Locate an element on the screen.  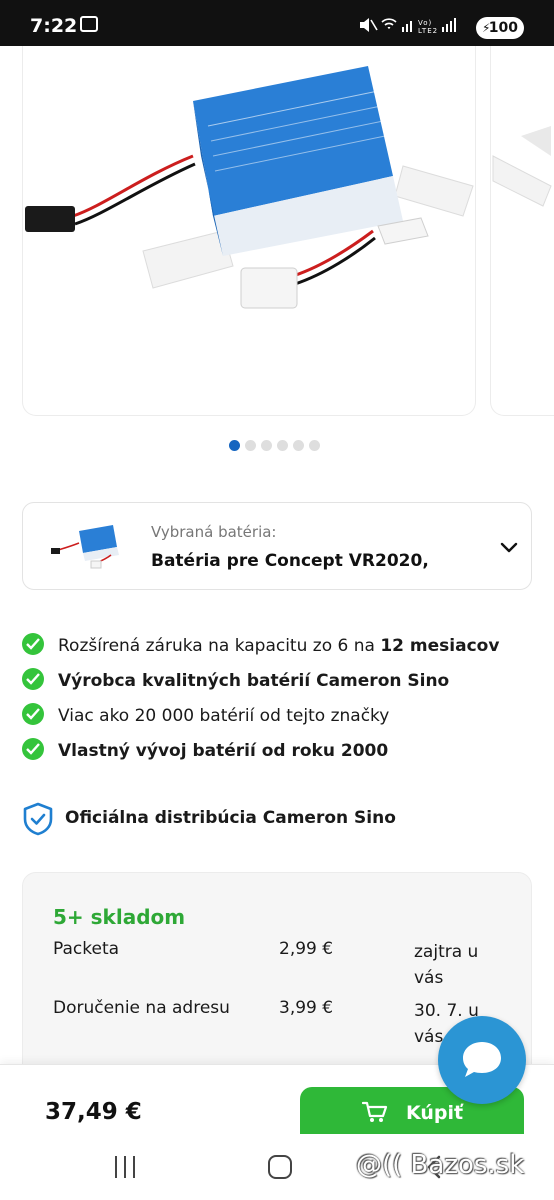
battery-indicator: ⚡ 100 is located at coordinates (500, 28).